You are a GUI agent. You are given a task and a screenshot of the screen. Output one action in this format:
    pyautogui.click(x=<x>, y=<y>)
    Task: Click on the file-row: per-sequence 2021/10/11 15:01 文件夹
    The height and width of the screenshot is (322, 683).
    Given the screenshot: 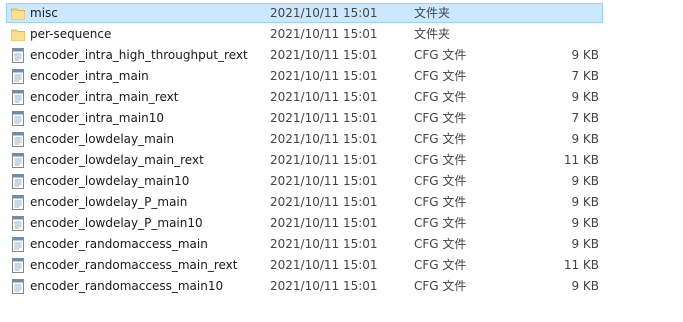 What is the action you would take?
    pyautogui.click(x=341, y=34)
    